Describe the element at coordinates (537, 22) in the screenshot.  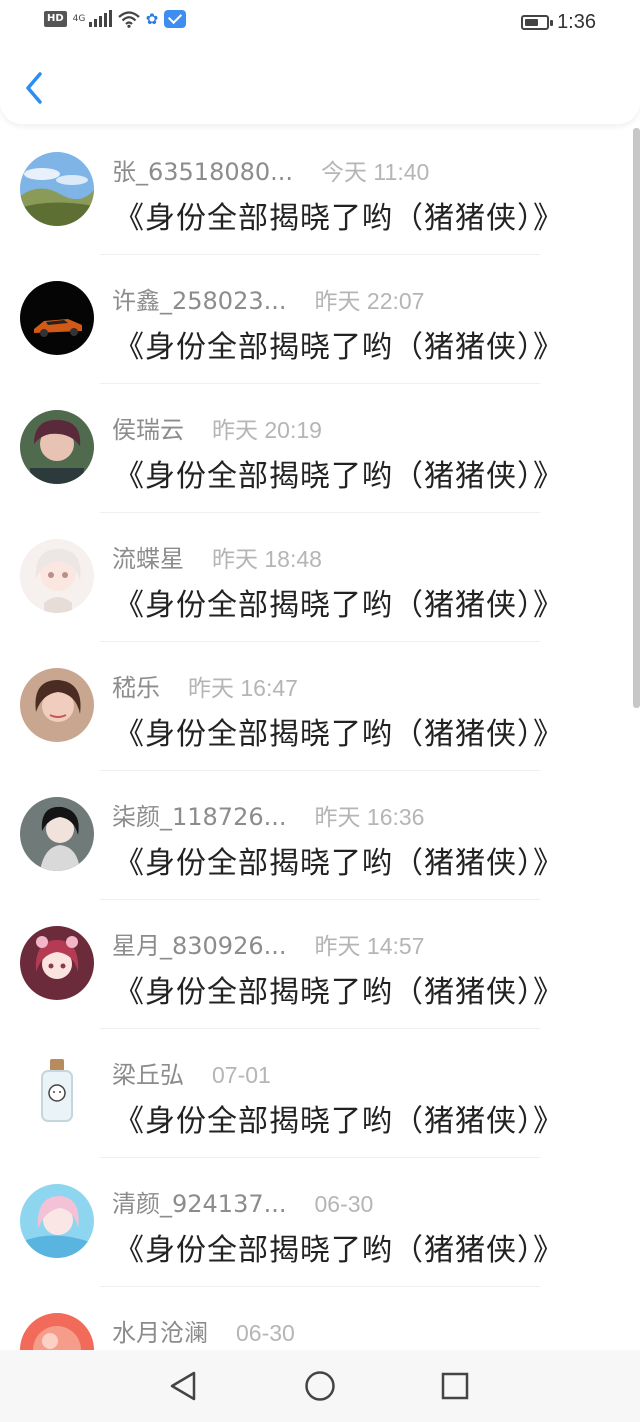
I see `battery-icon` at that location.